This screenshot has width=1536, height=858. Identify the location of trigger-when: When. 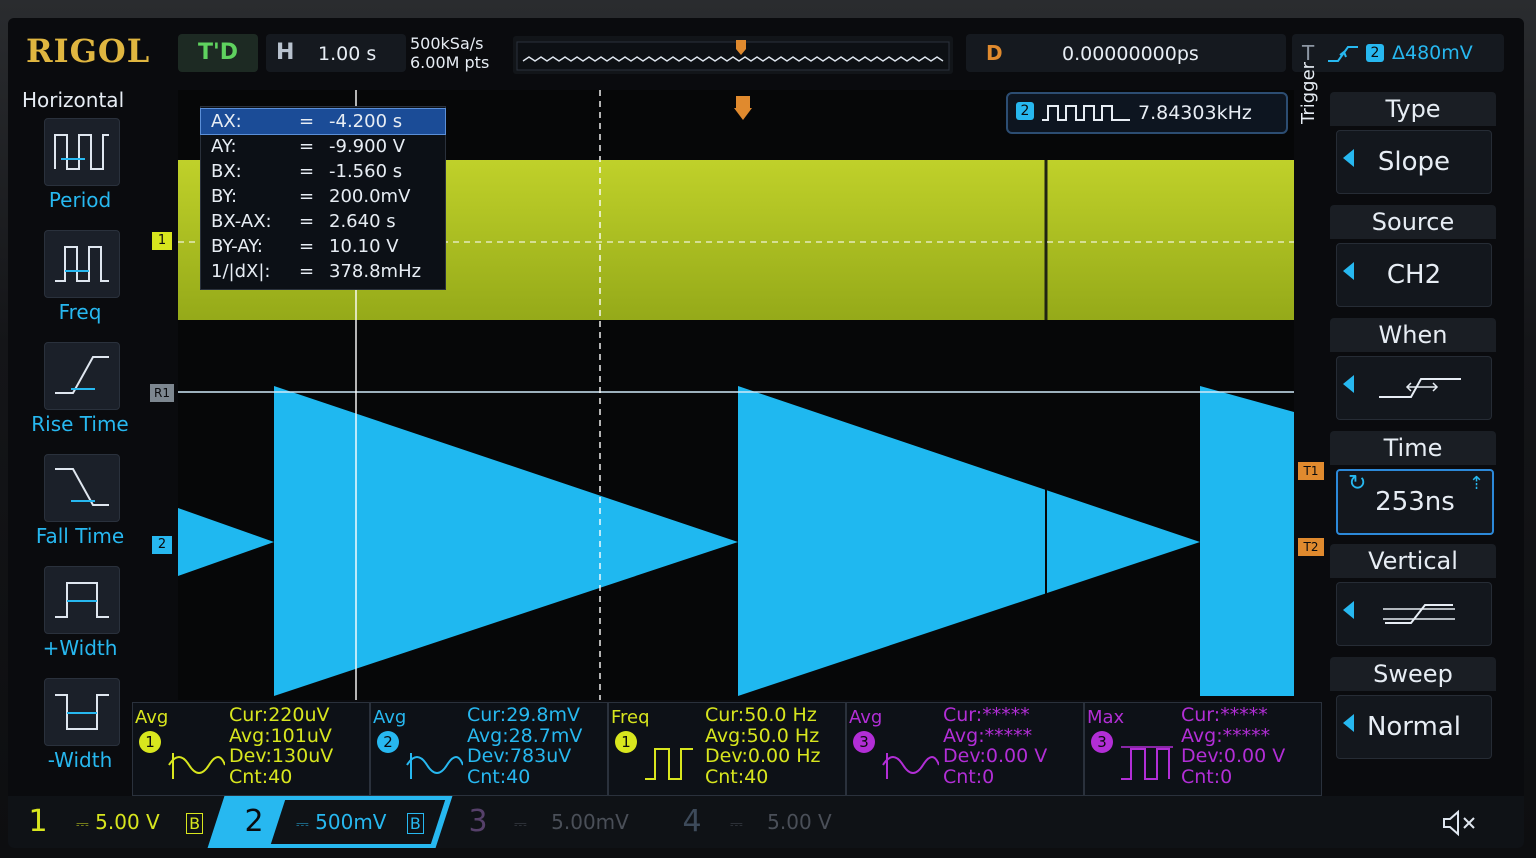
(1413, 372).